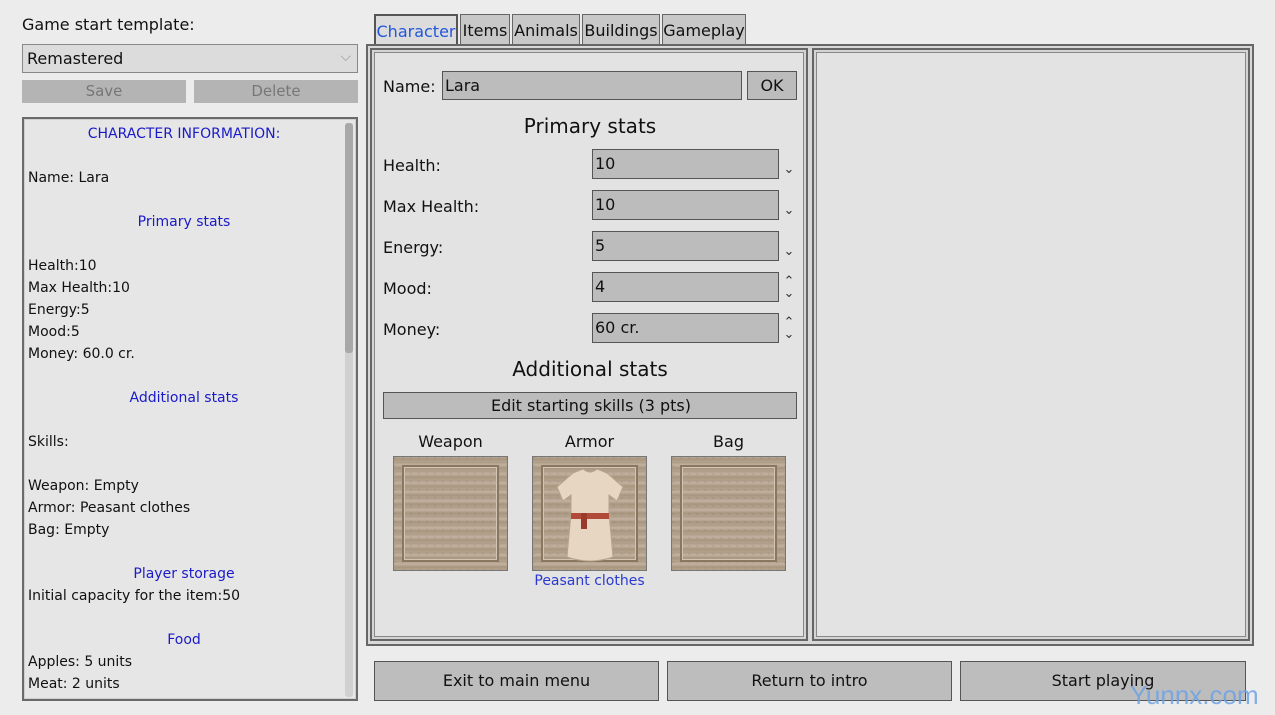 The image size is (1275, 715). Describe the element at coordinates (79, 288) in the screenshot. I see `info-line: Max Health:10` at that location.